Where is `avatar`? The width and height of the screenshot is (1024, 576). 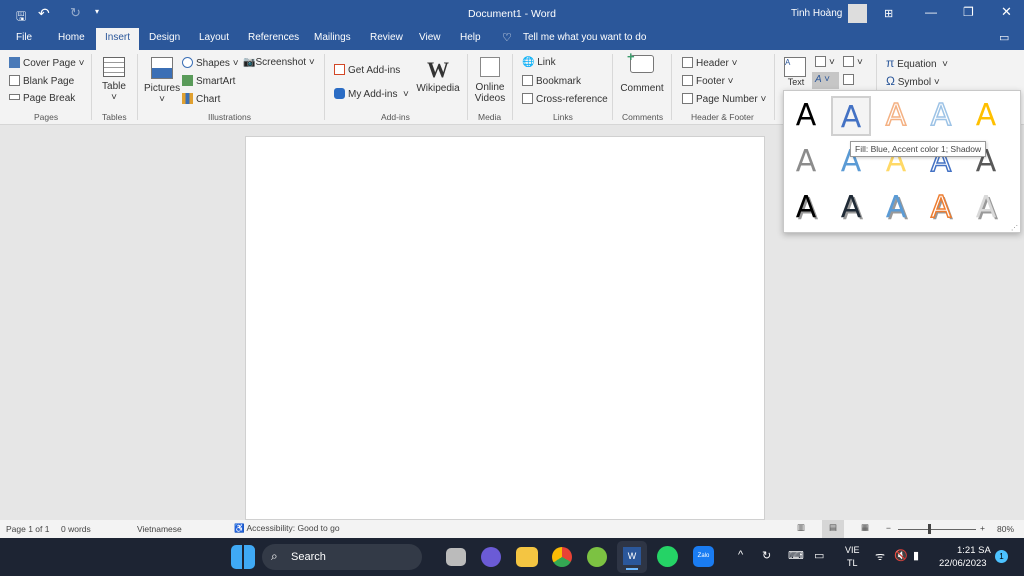 avatar is located at coordinates (857, 13).